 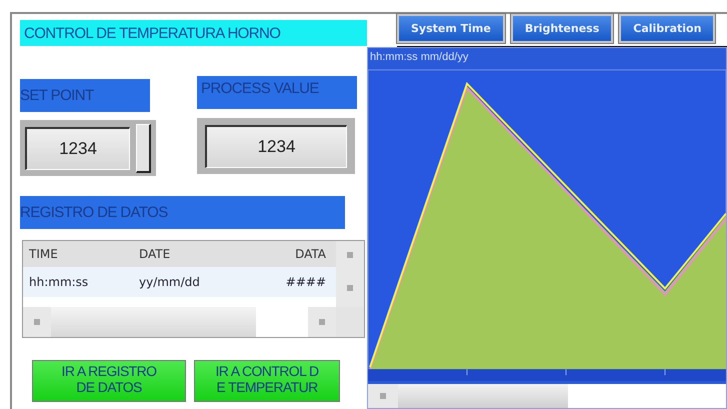 What do you see at coordinates (59, 282) in the screenshot?
I see `table-cell-text: hh:mm:ss` at bounding box center [59, 282].